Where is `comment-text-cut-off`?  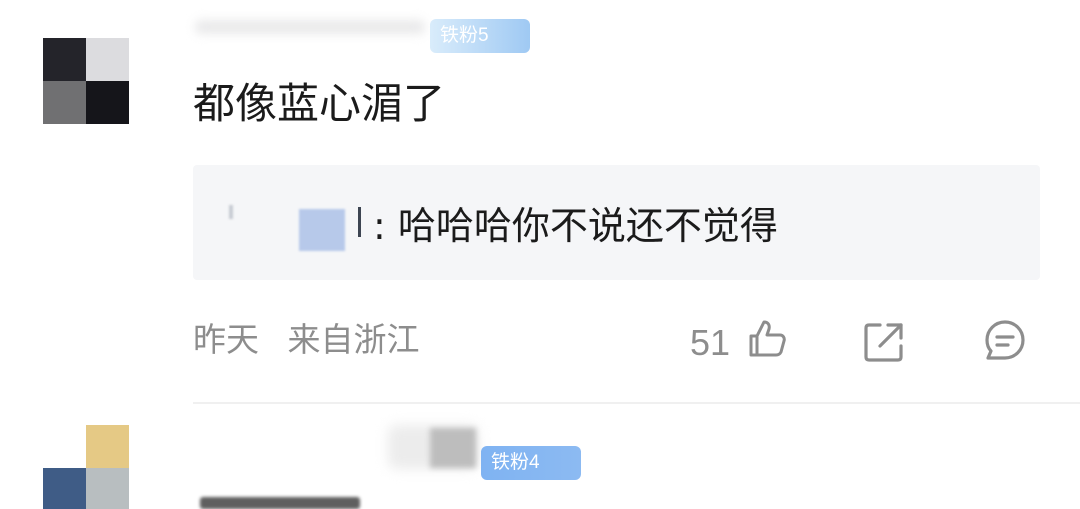 comment-text-cut-off is located at coordinates (280, 503).